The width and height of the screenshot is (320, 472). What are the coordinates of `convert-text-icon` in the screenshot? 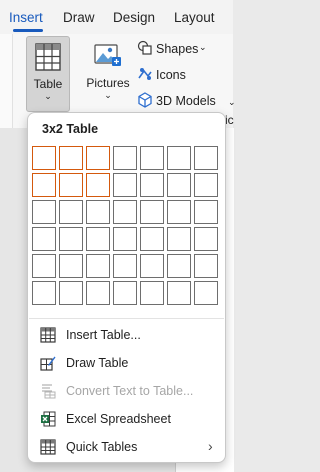 It's located at (49, 391).